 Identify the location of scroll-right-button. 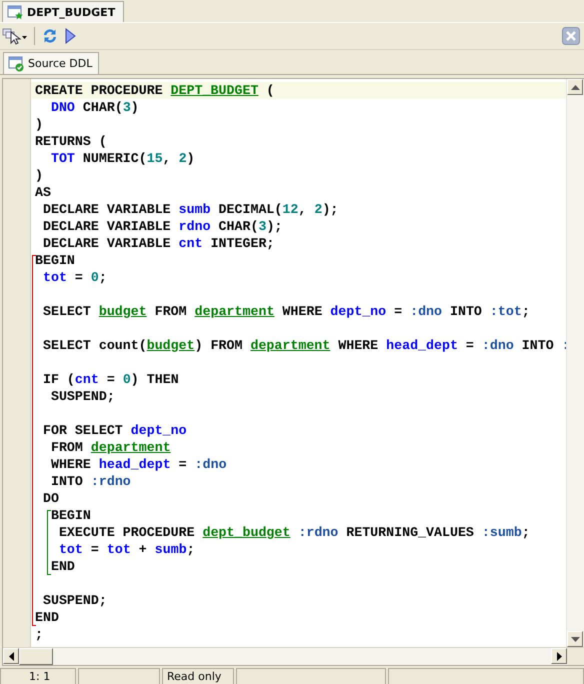
(559, 656).